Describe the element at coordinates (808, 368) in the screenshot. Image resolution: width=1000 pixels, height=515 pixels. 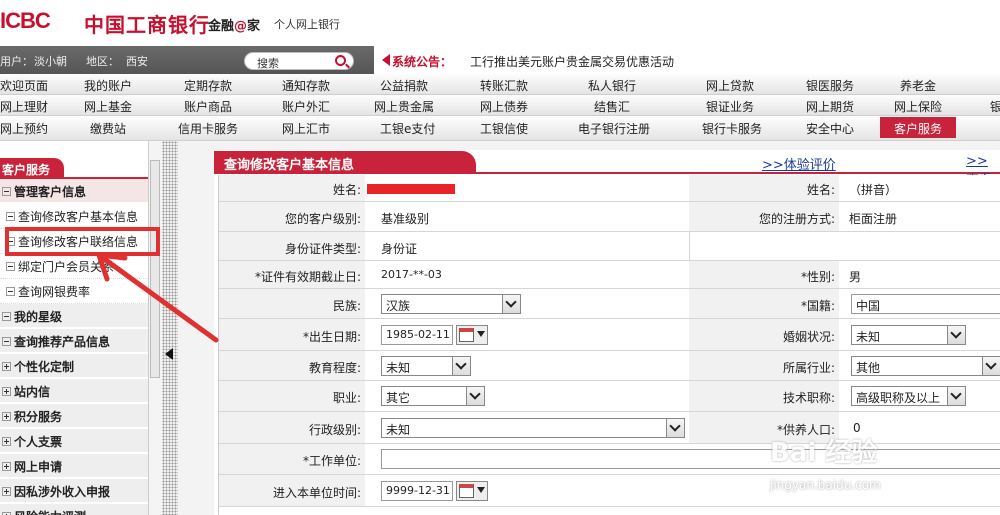
I see `industry-label: 所属行业:` at that location.